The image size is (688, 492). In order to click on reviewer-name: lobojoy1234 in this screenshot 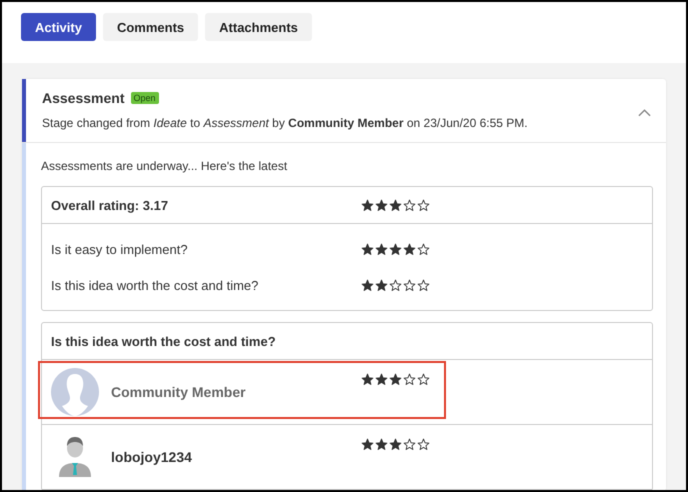, I will do `click(152, 457)`.